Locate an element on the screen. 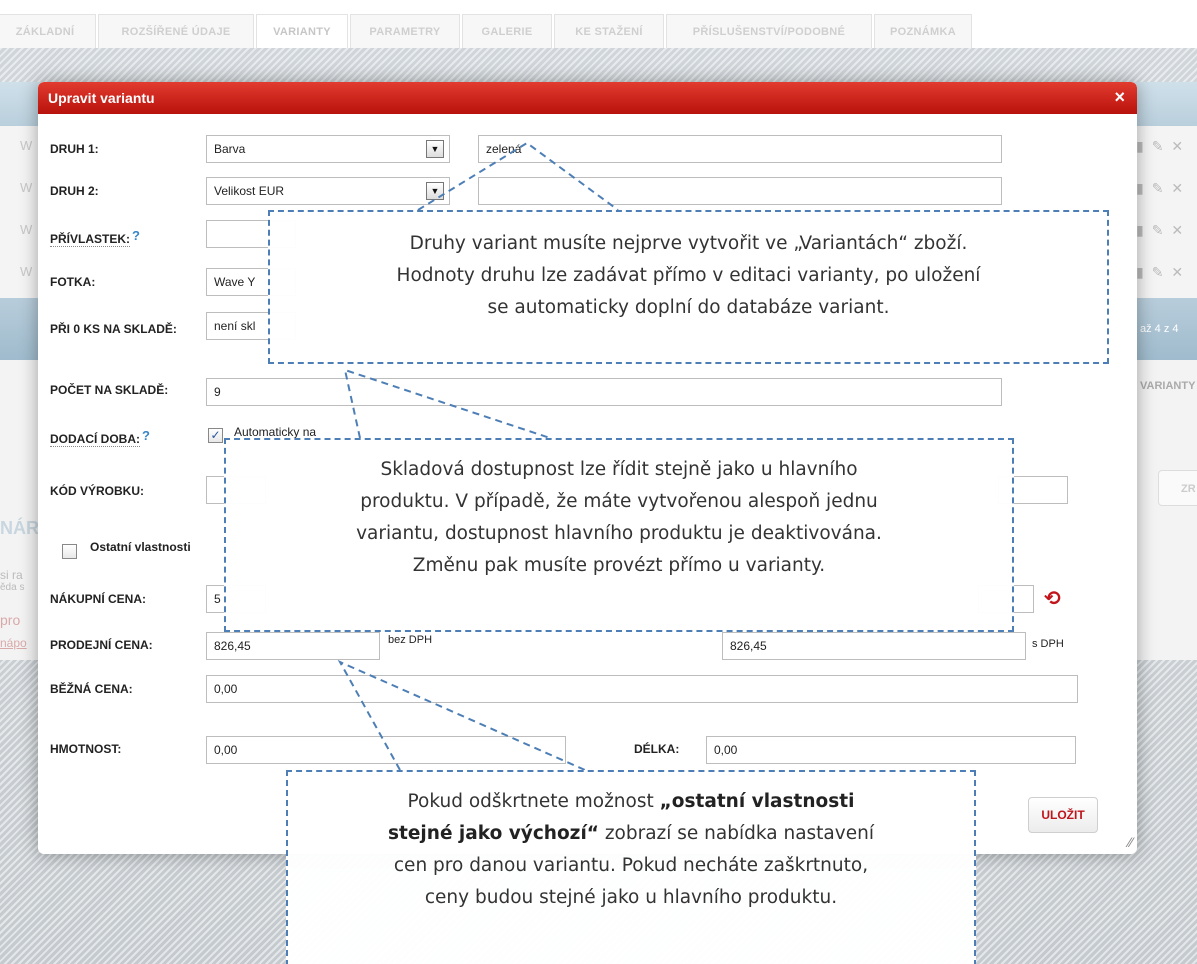 This screenshot has height=964, width=1197. prodejni-gross-input: 826,45 is located at coordinates (874, 646).